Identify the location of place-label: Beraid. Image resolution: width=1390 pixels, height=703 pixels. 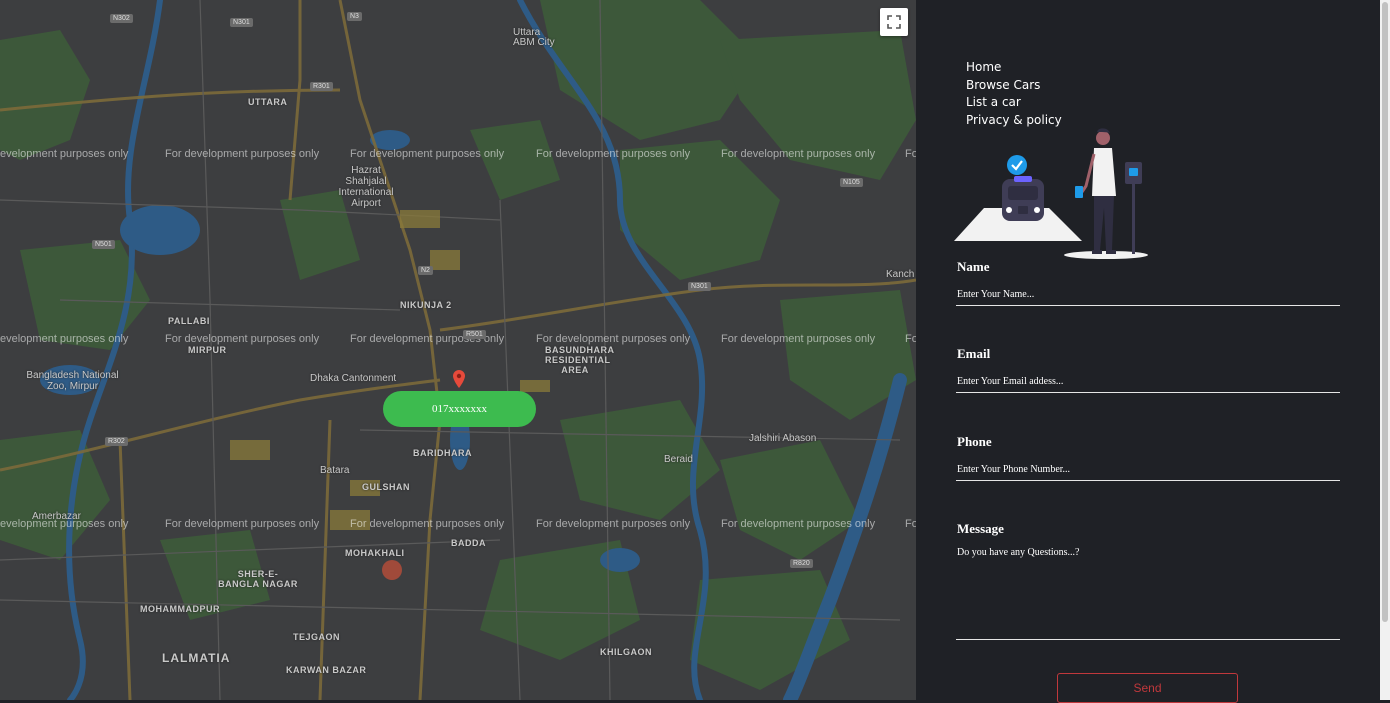
(678, 459).